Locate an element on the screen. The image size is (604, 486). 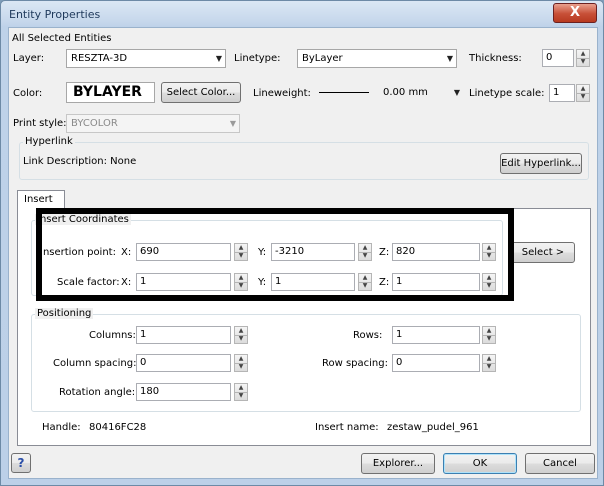
columns-stepper: ▲ ▼ is located at coordinates (241, 335).